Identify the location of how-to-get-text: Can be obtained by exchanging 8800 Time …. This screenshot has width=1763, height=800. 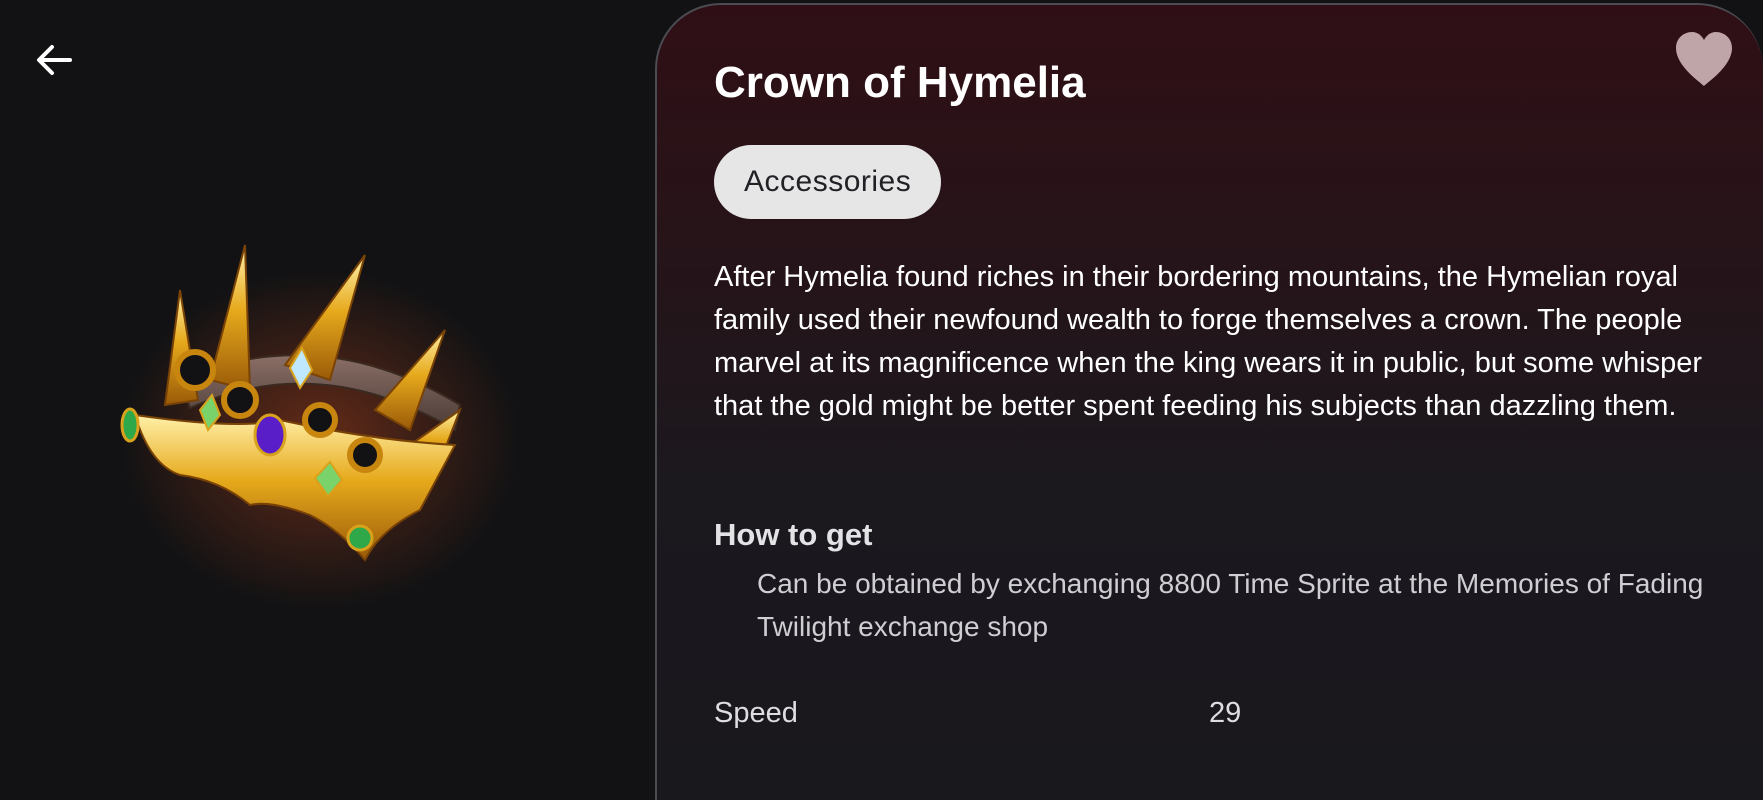
(1230, 605).